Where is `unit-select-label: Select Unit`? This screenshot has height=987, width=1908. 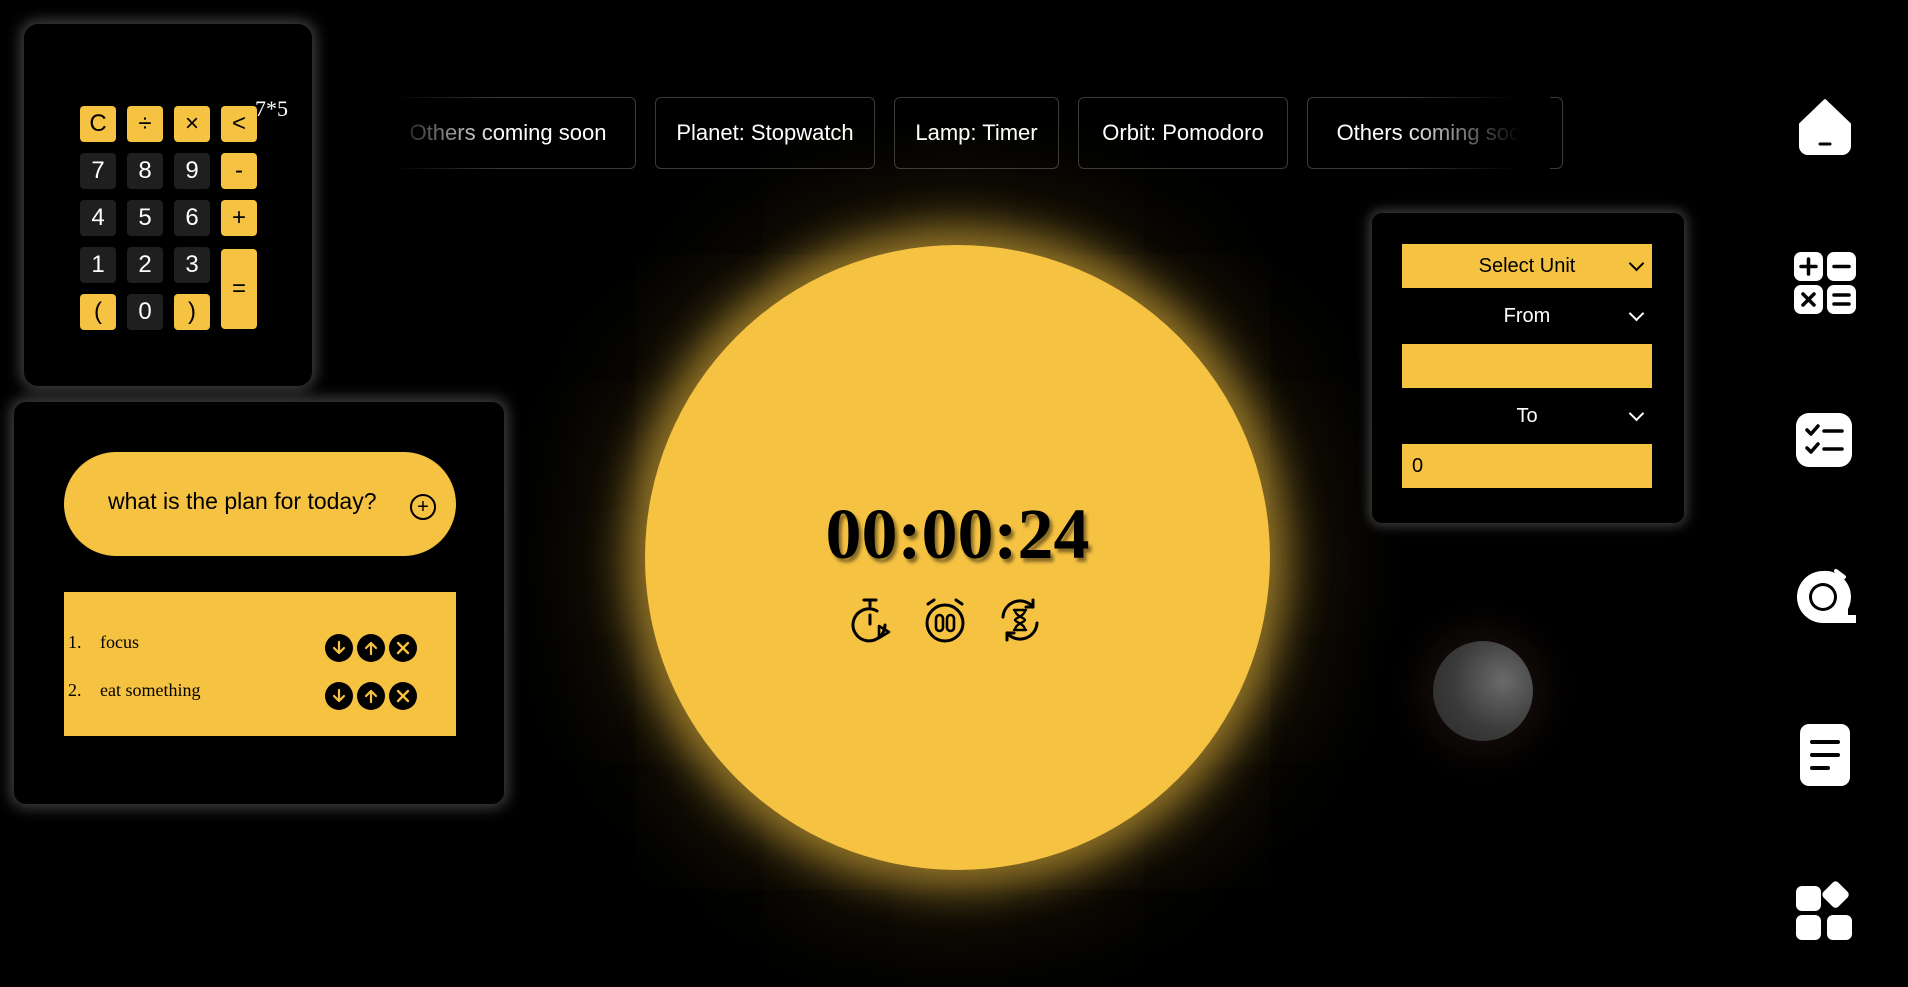 unit-select-label: Select Unit is located at coordinates (1527, 265).